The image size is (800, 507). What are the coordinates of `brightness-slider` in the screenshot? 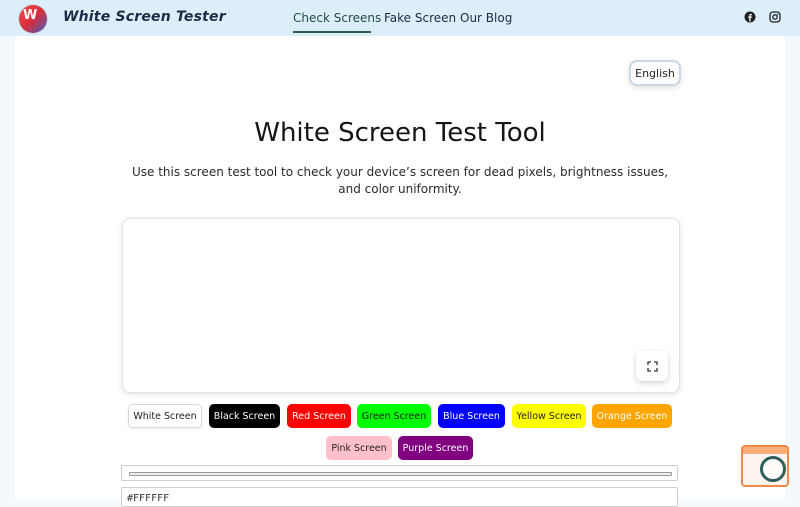 It's located at (399, 473).